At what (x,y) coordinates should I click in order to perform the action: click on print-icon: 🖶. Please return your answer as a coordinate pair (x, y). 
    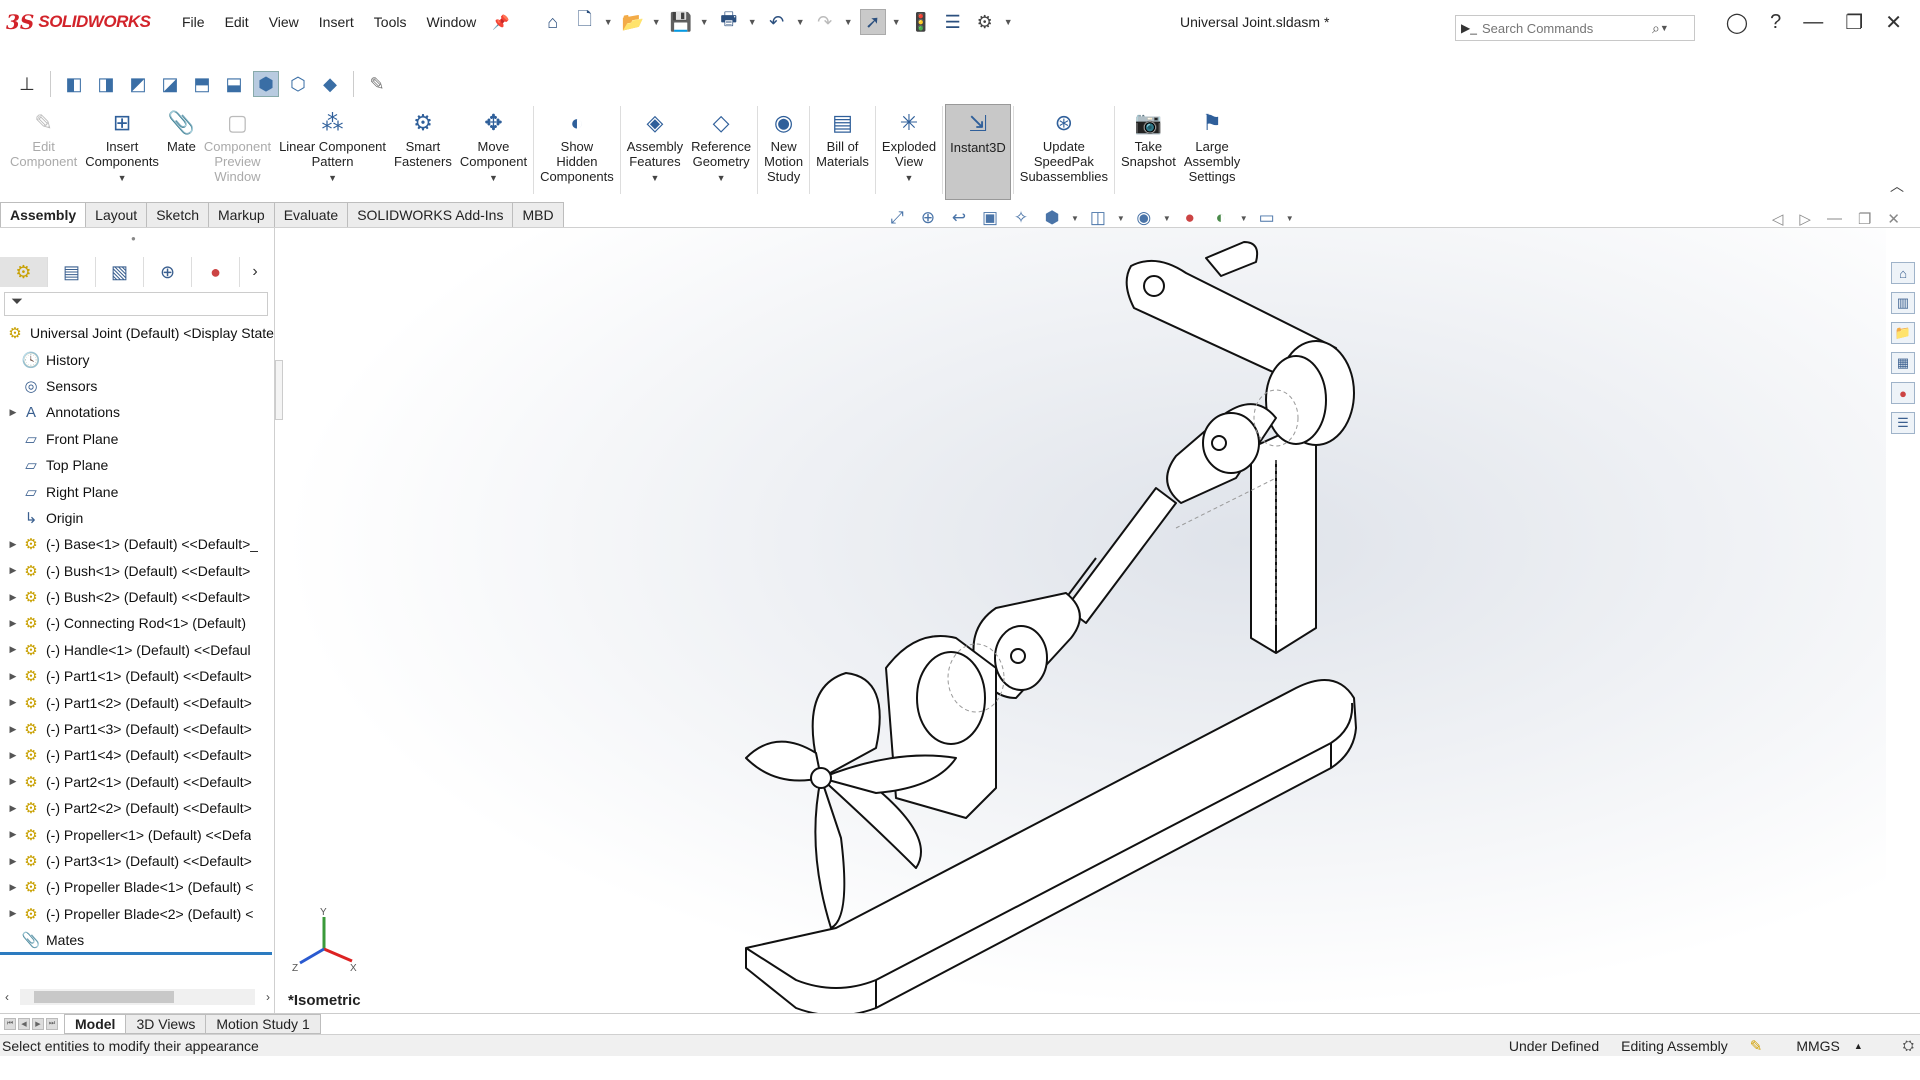
    Looking at the image, I should click on (729, 22).